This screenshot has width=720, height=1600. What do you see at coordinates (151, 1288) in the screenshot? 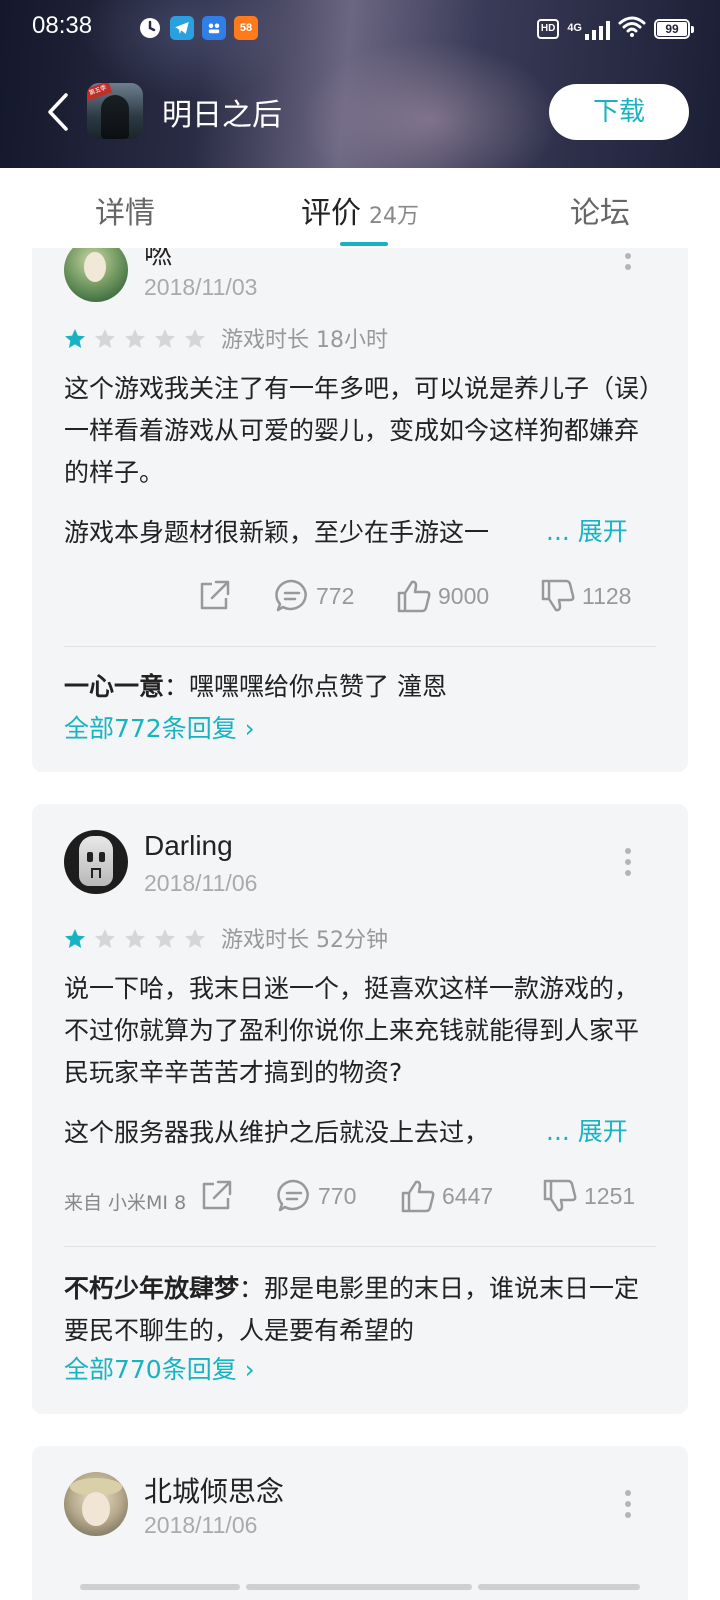
I see `reply-username: 不朽少年放肆梦` at bounding box center [151, 1288].